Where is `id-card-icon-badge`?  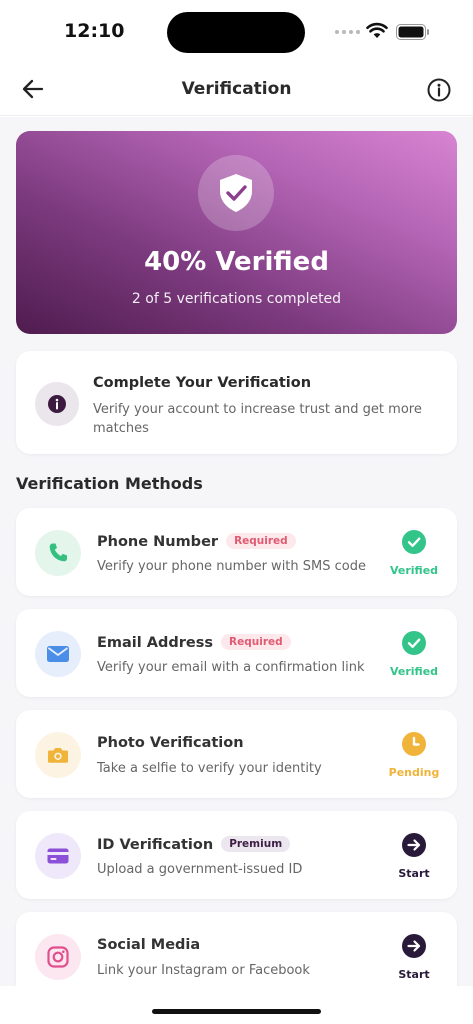 id-card-icon-badge is located at coordinates (58, 856).